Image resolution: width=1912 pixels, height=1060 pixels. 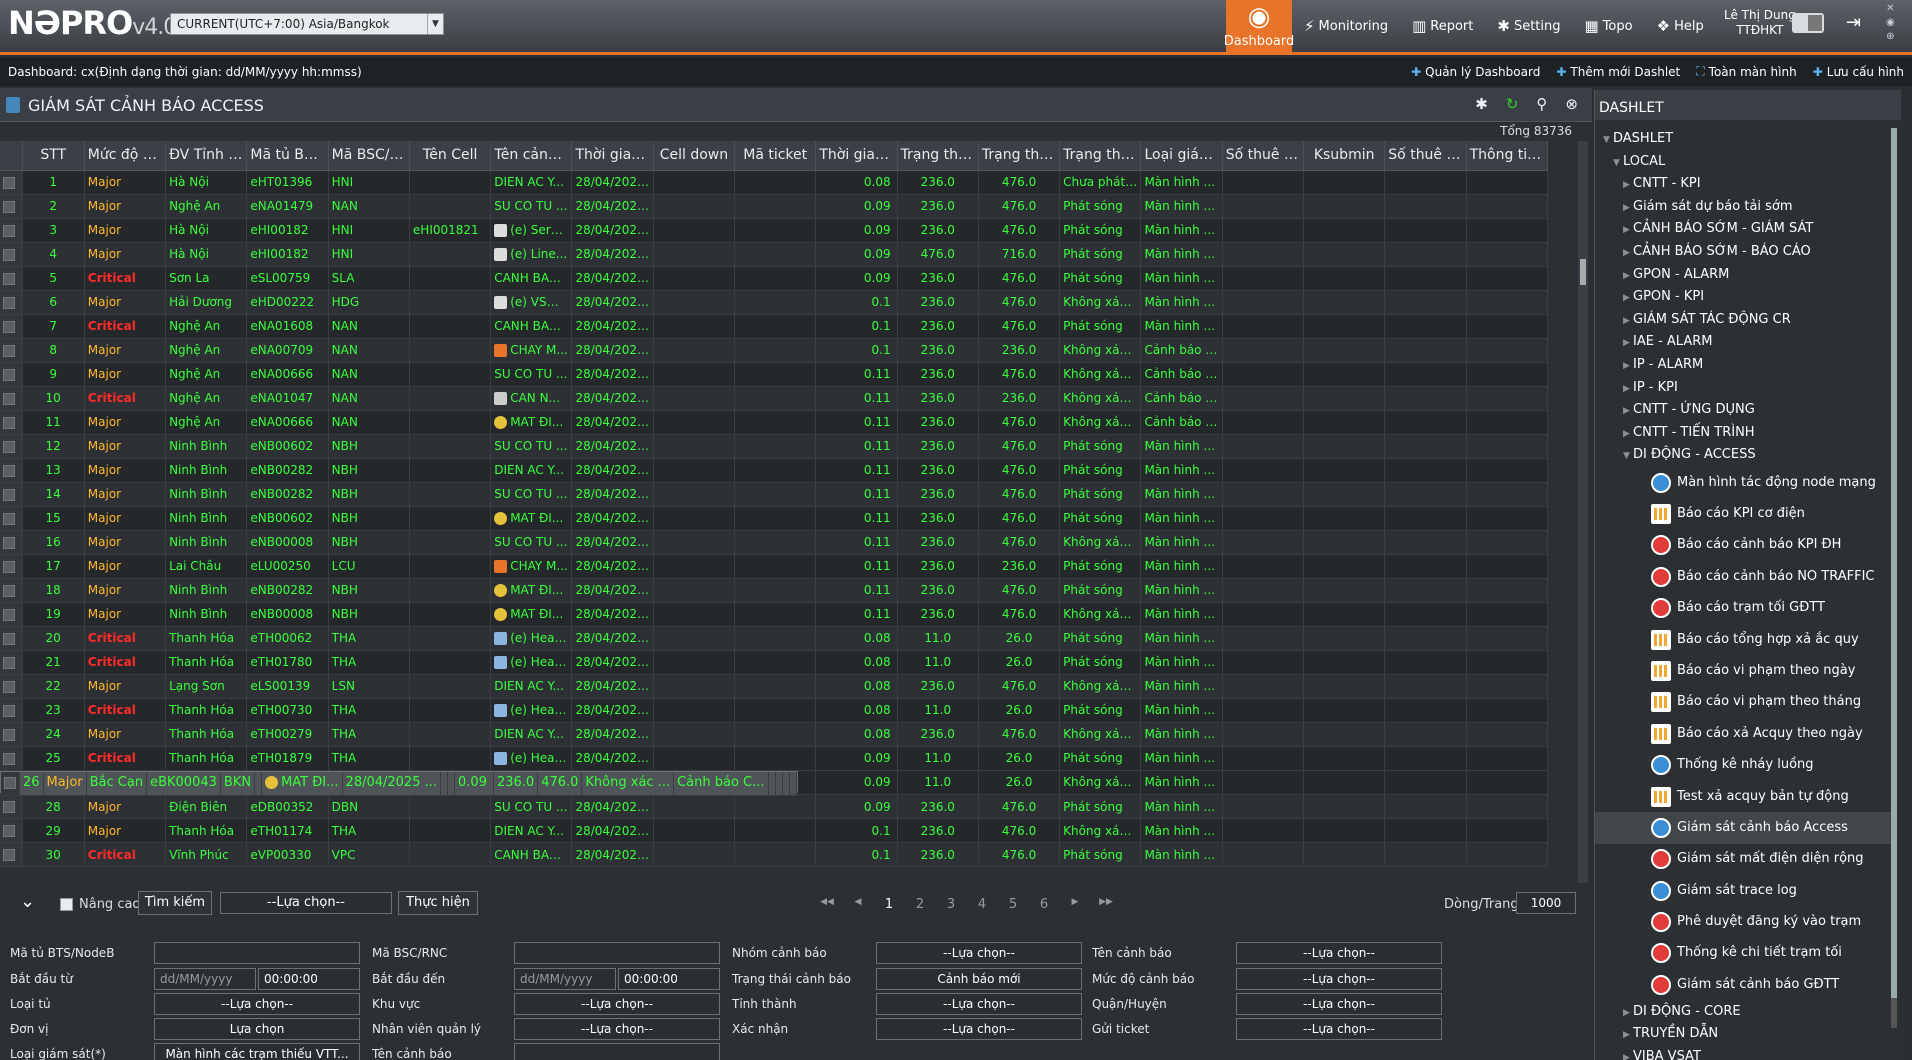 What do you see at coordinates (1106, 904) in the screenshot?
I see `last-page-icon: ▶▶` at bounding box center [1106, 904].